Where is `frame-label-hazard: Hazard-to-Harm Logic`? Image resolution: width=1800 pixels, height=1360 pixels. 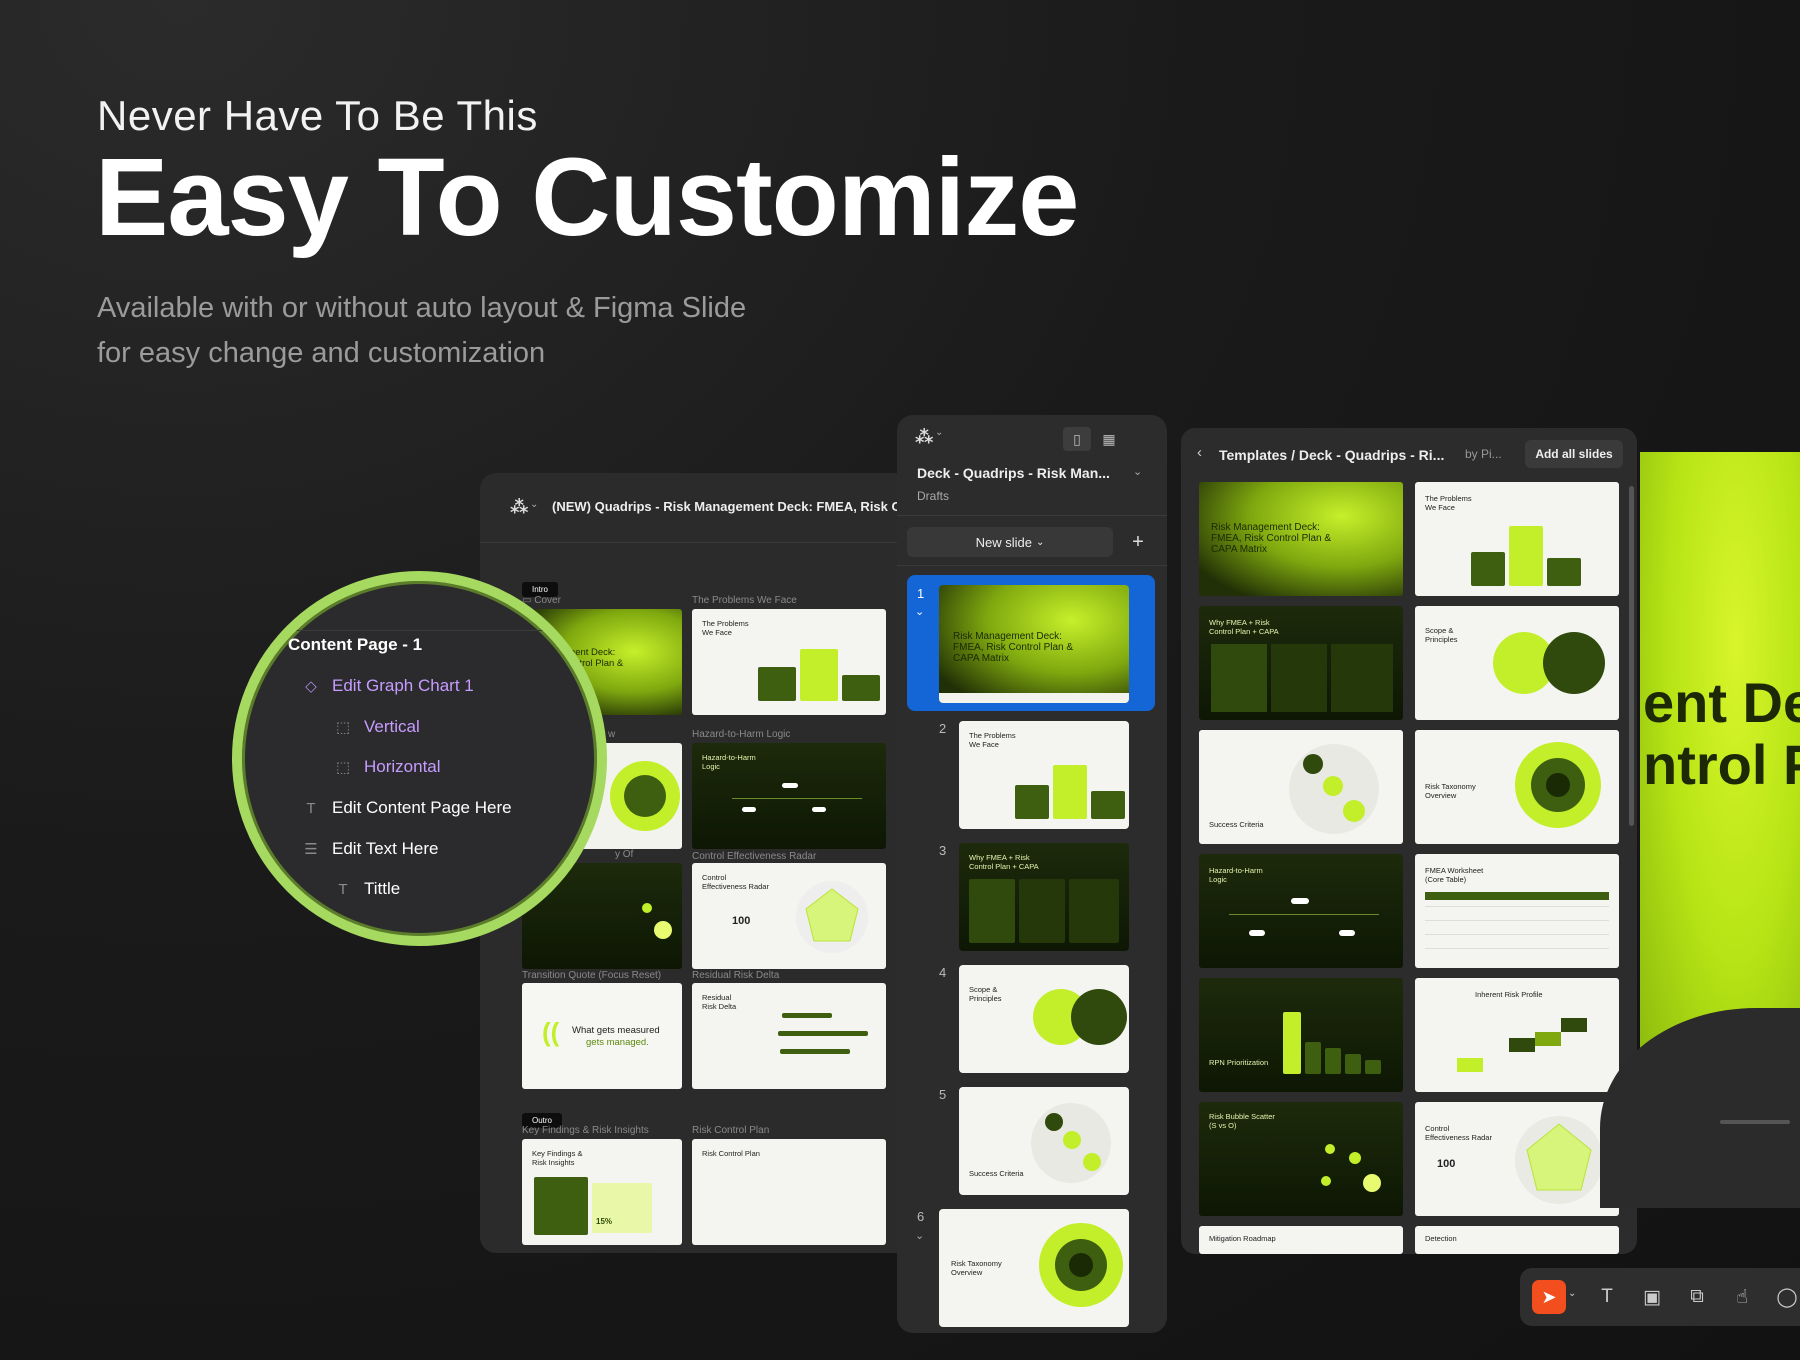 frame-label-hazard: Hazard-to-Harm Logic is located at coordinates (741, 734).